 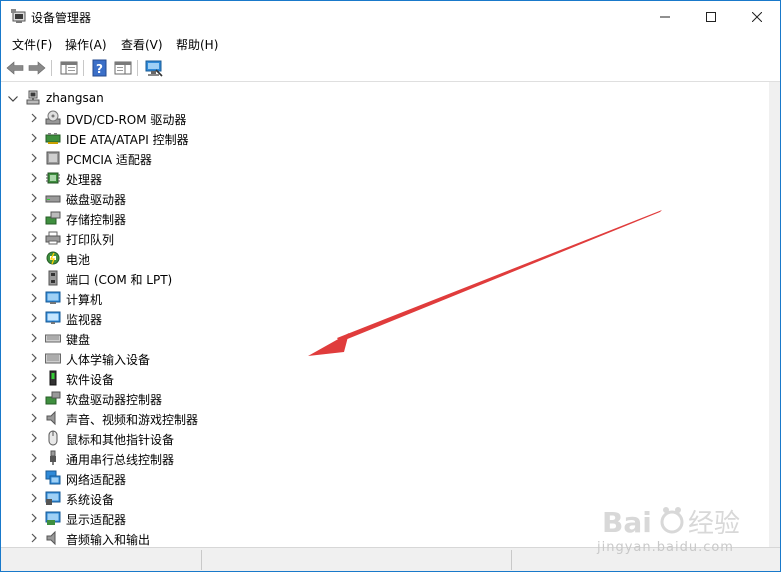 What do you see at coordinates (126, 120) in the screenshot?
I see `tree-node-label: DVD/CD-ROM 驱动器` at bounding box center [126, 120].